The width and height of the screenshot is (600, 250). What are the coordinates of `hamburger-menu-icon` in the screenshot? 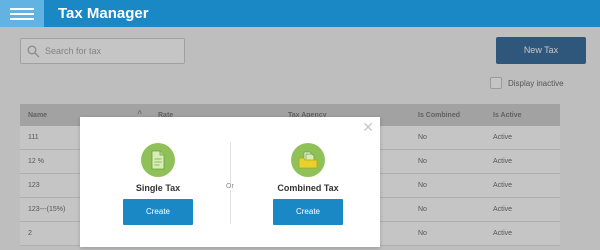 It's located at (22, 13).